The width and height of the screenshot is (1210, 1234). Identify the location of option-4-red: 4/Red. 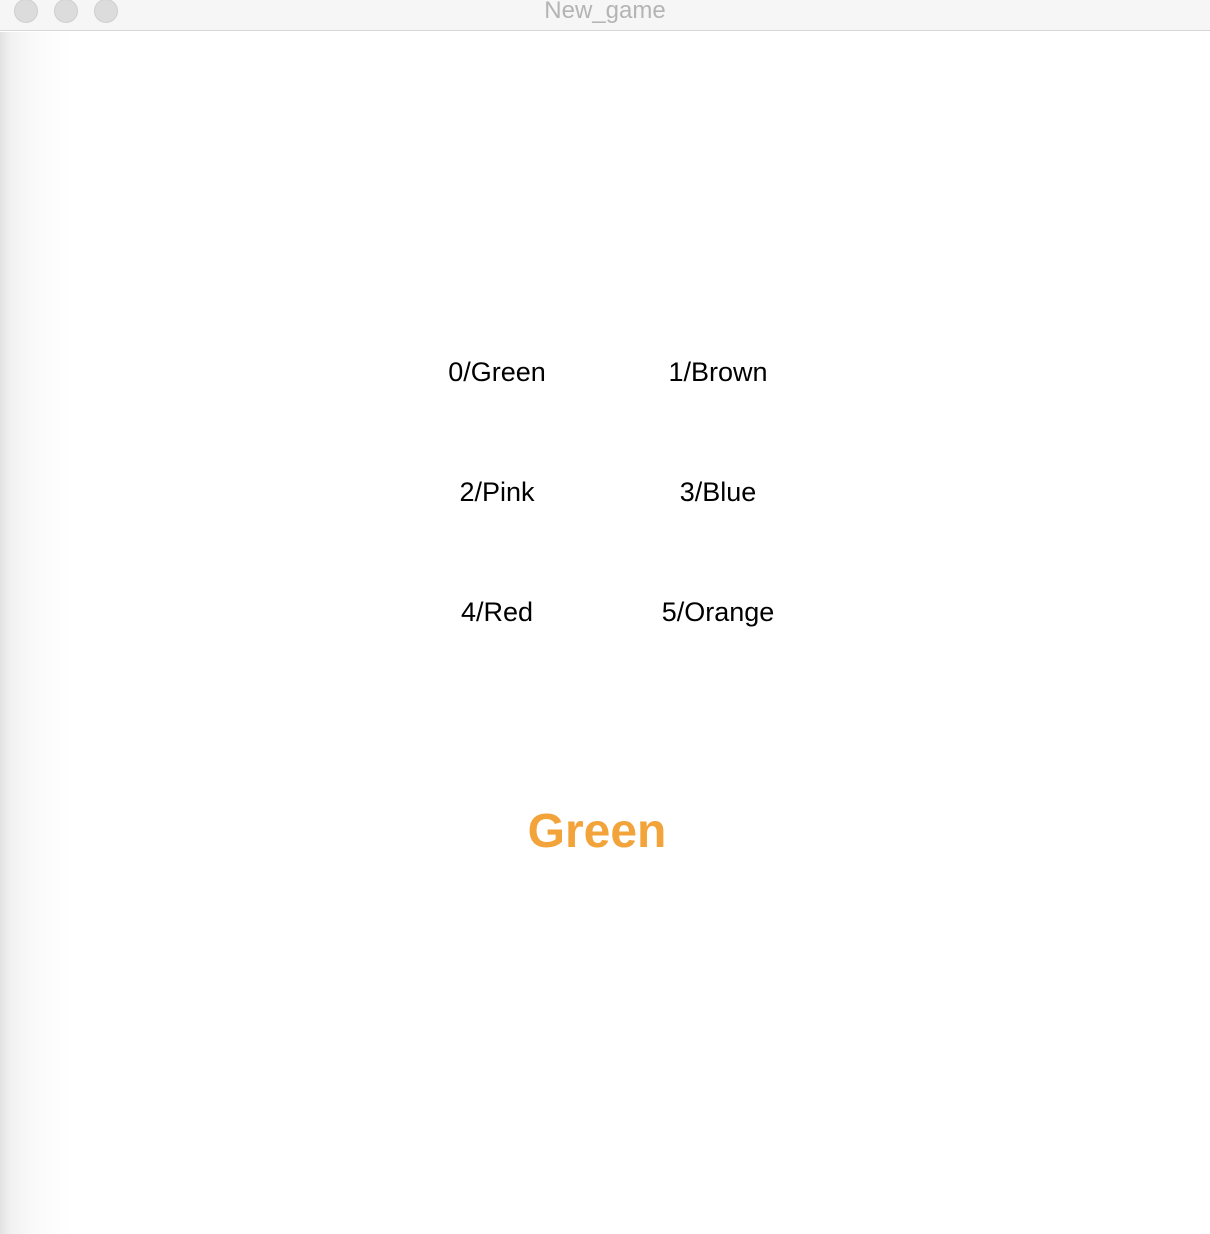
(497, 612).